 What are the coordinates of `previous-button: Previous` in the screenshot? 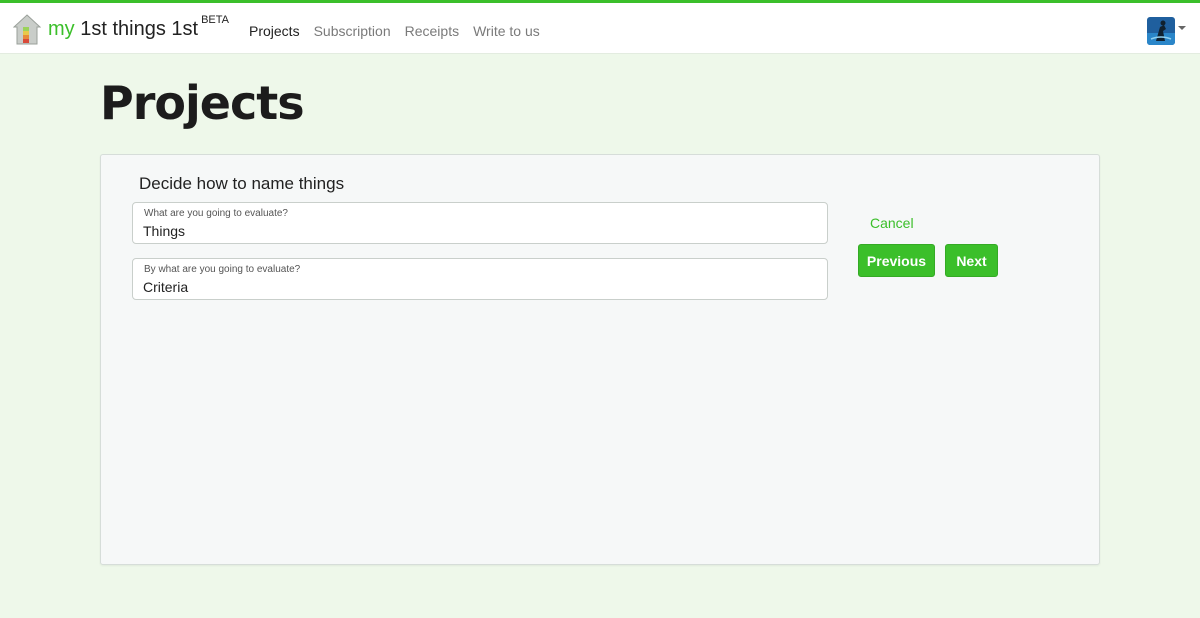 It's located at (896, 260).